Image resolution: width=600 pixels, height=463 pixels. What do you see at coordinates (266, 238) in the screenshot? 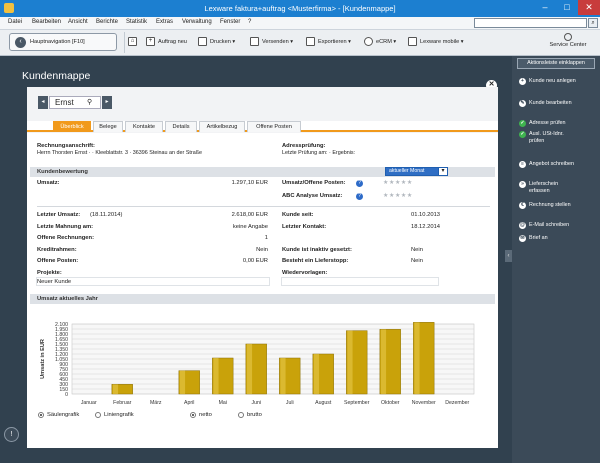
I see `offene-rechnungen-value: 1` at bounding box center [266, 238].